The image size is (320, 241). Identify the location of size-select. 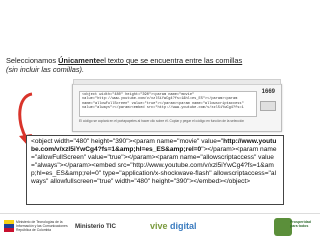
(268, 106).